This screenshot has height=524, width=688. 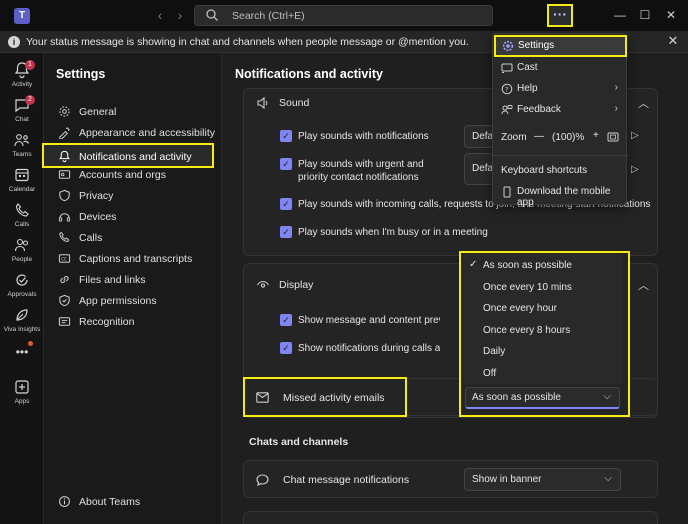 I want to click on menu-item-label: Keyboard shortcuts, so click(x=544, y=170).